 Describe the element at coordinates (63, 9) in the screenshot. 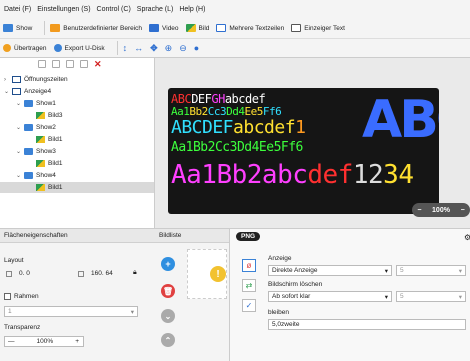

I see `menu-settings: Einstellungen (S)` at that location.